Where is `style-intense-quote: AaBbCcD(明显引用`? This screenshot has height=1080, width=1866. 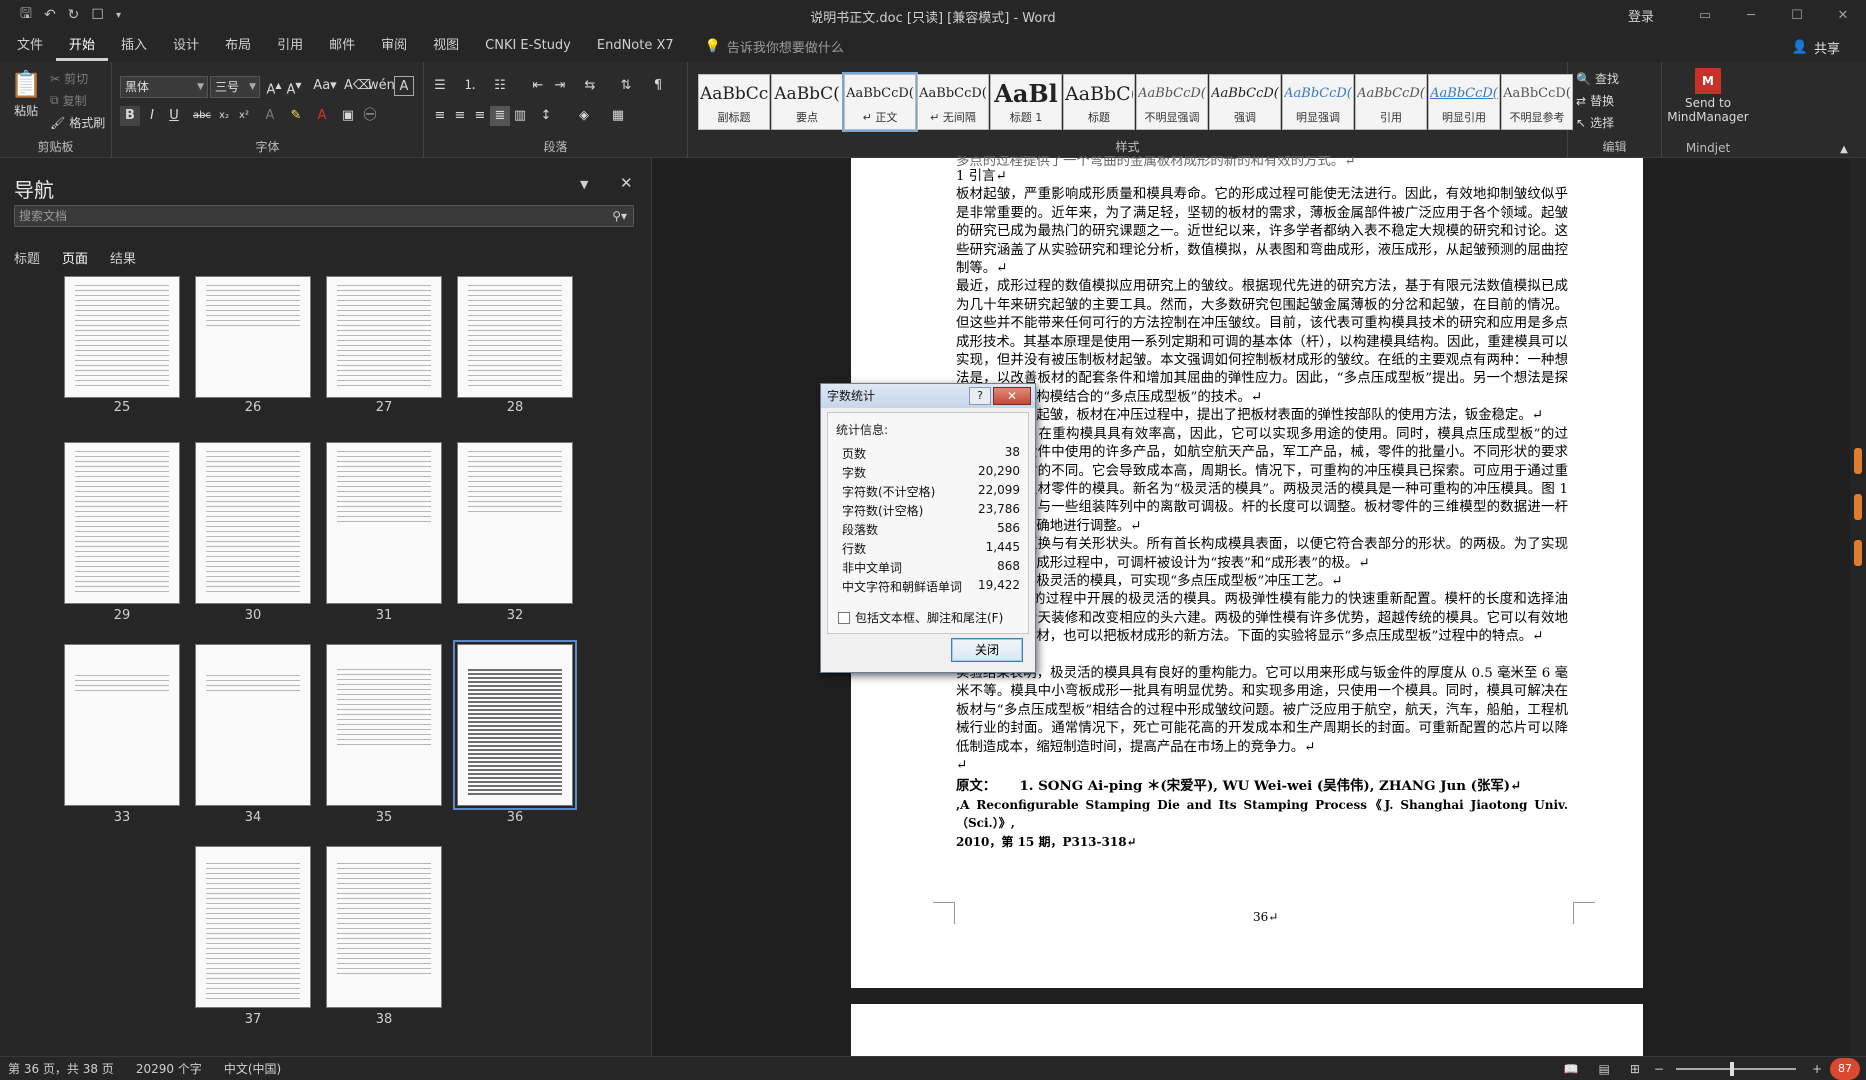
style-intense-quote: AaBbCcD(明显引用 is located at coordinates (1464, 102).